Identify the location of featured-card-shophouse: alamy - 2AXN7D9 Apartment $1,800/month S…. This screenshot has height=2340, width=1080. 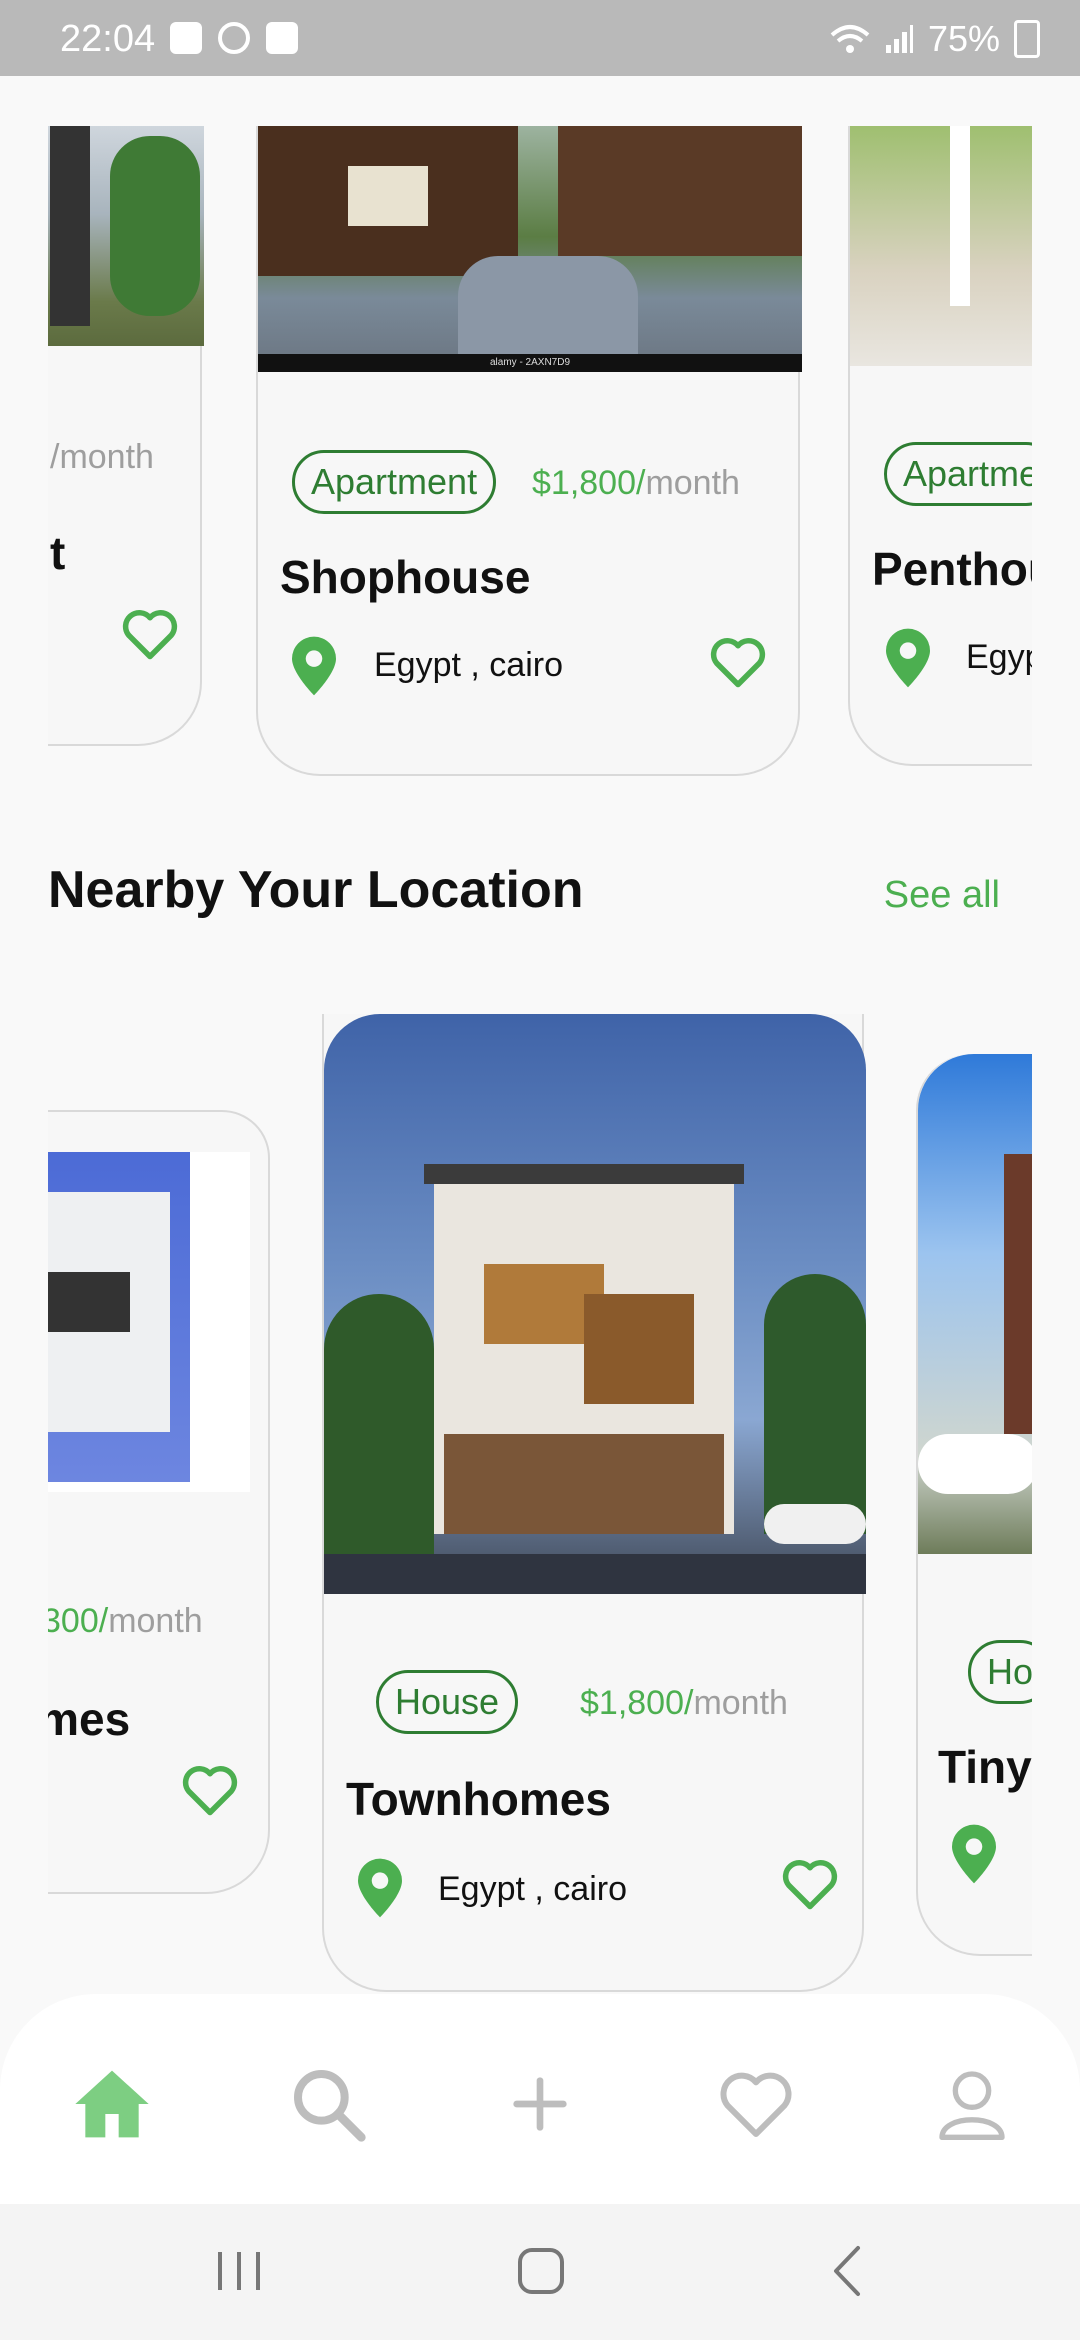
(529, 451).